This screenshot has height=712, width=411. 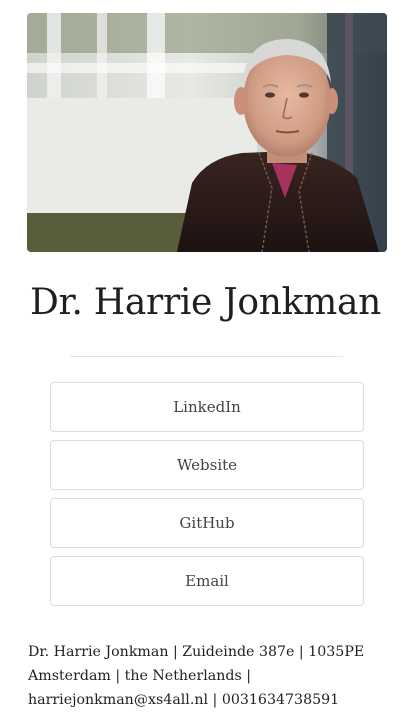 What do you see at coordinates (205, 302) in the screenshot?
I see `page-title: Dr. Harrie Jonkman` at bounding box center [205, 302].